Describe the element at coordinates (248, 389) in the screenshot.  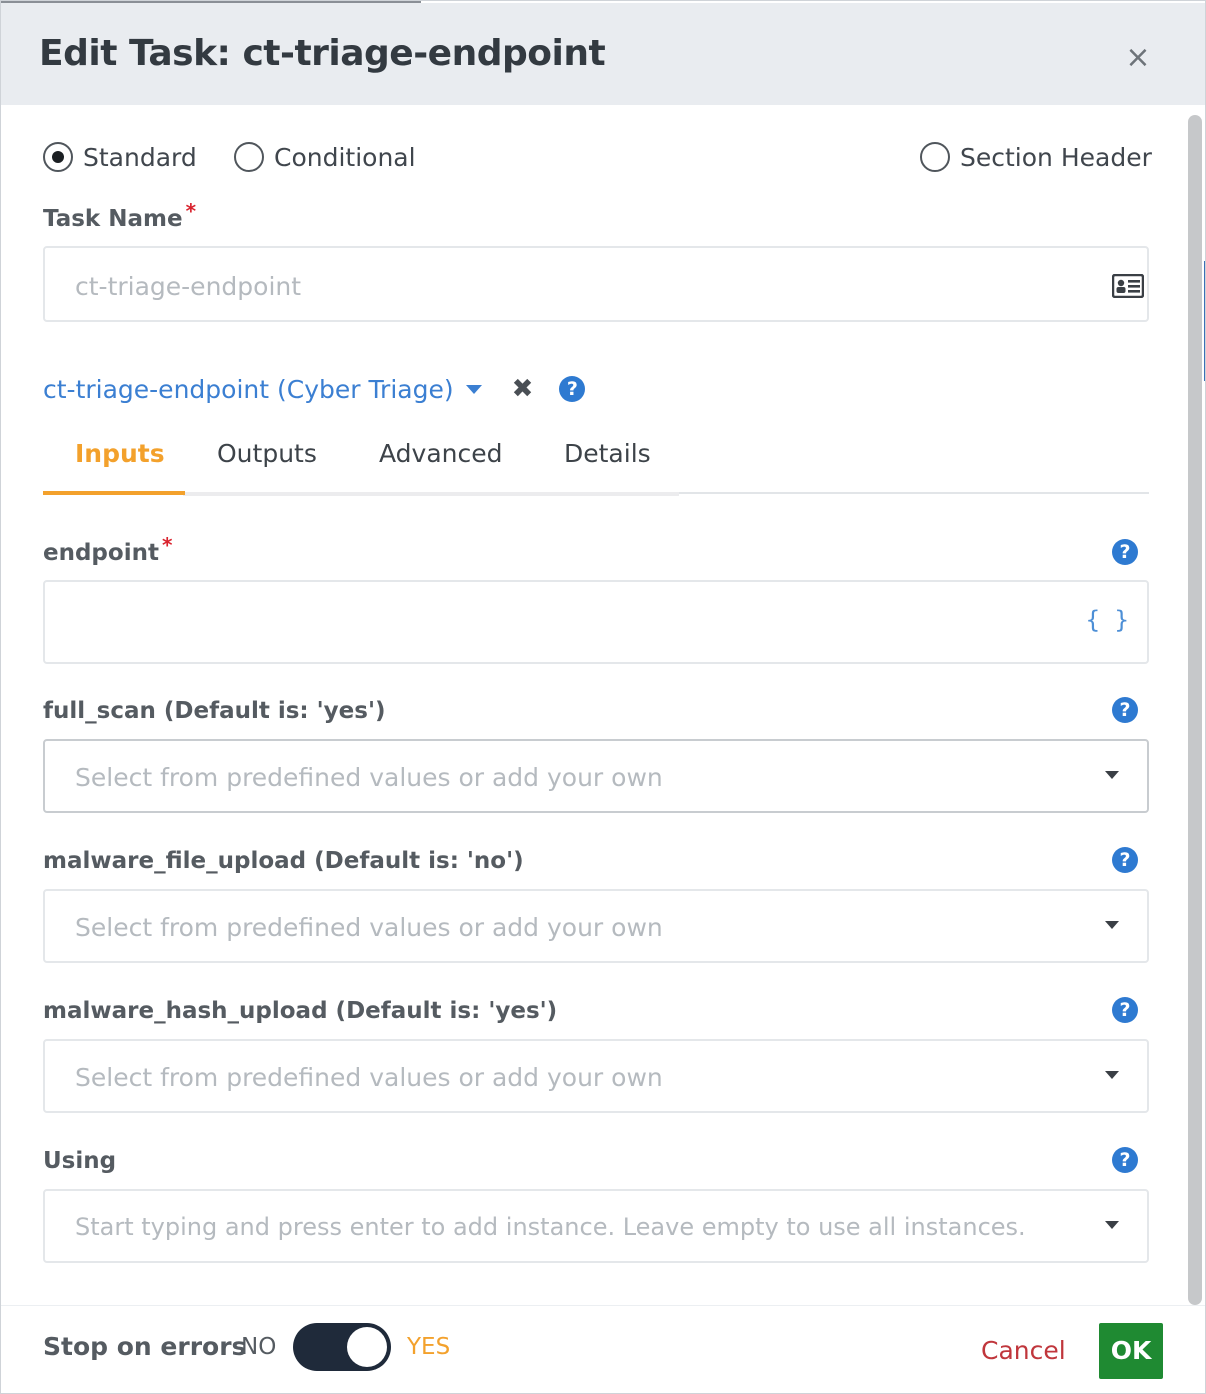
I see `integration-link: ct-triage-endpoint (Cyber Triage)` at that location.